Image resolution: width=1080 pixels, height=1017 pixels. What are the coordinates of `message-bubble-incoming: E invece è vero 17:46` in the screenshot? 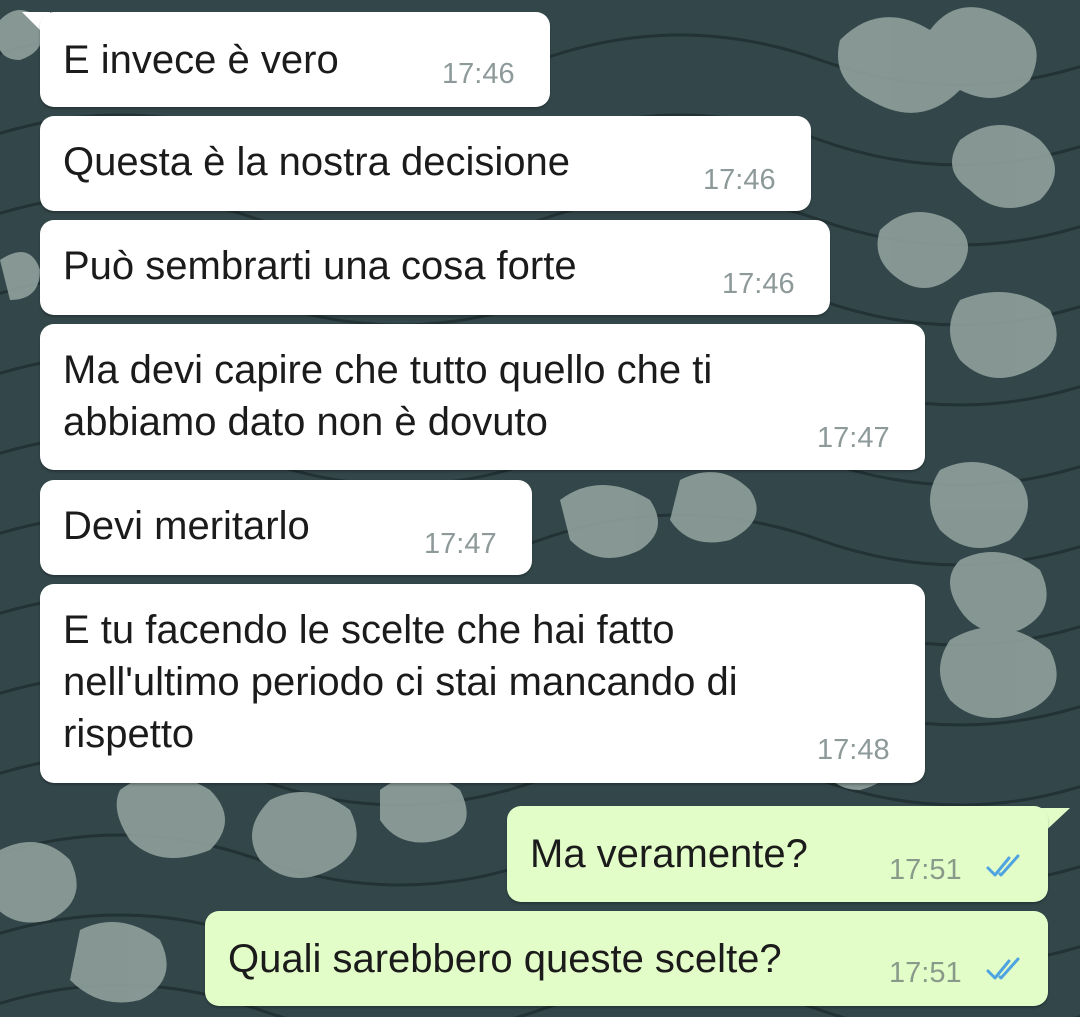 It's located at (295, 59).